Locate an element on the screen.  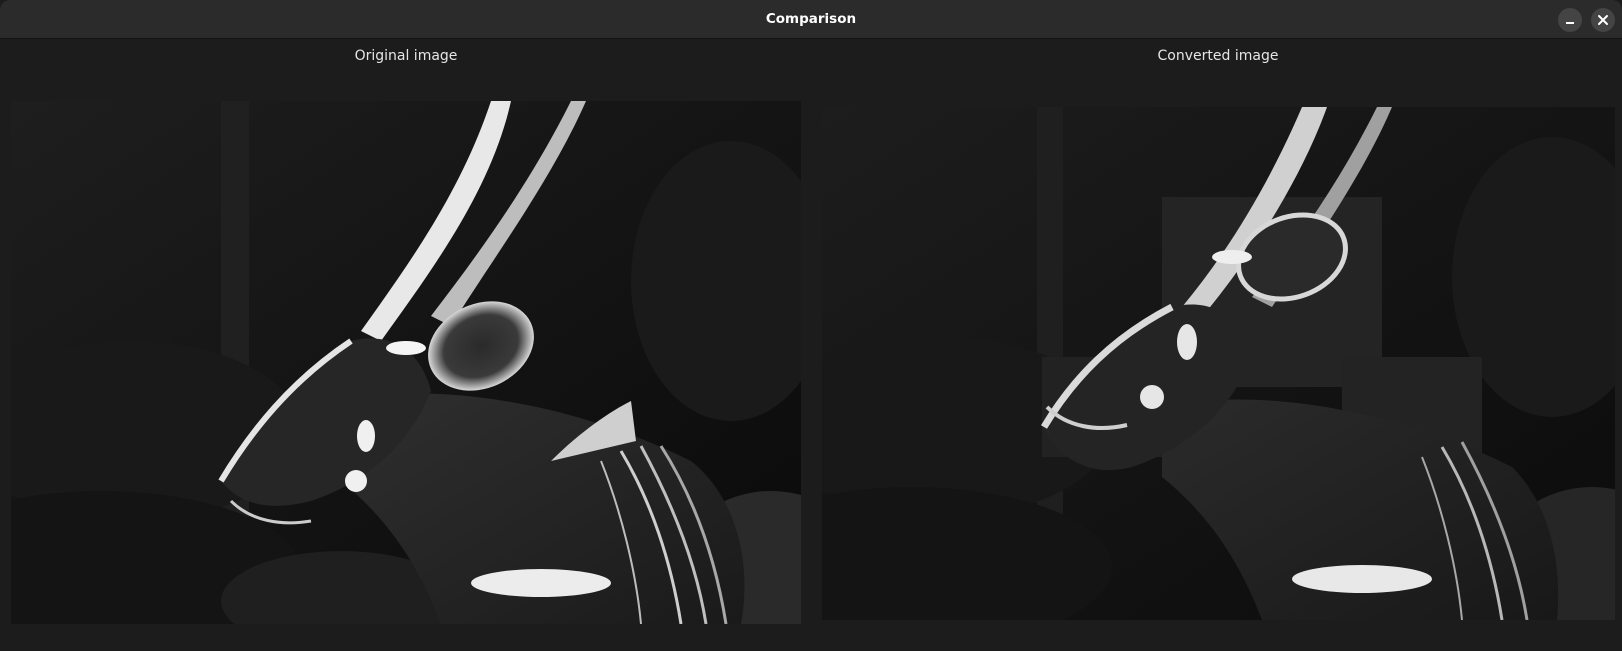
title-bar: Comparison is located at coordinates (811, 19).